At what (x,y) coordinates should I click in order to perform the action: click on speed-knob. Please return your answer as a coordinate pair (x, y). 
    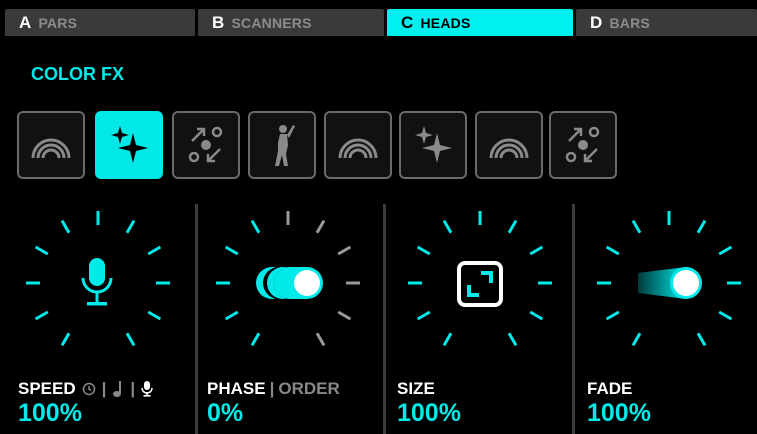
    Looking at the image, I should click on (97, 285).